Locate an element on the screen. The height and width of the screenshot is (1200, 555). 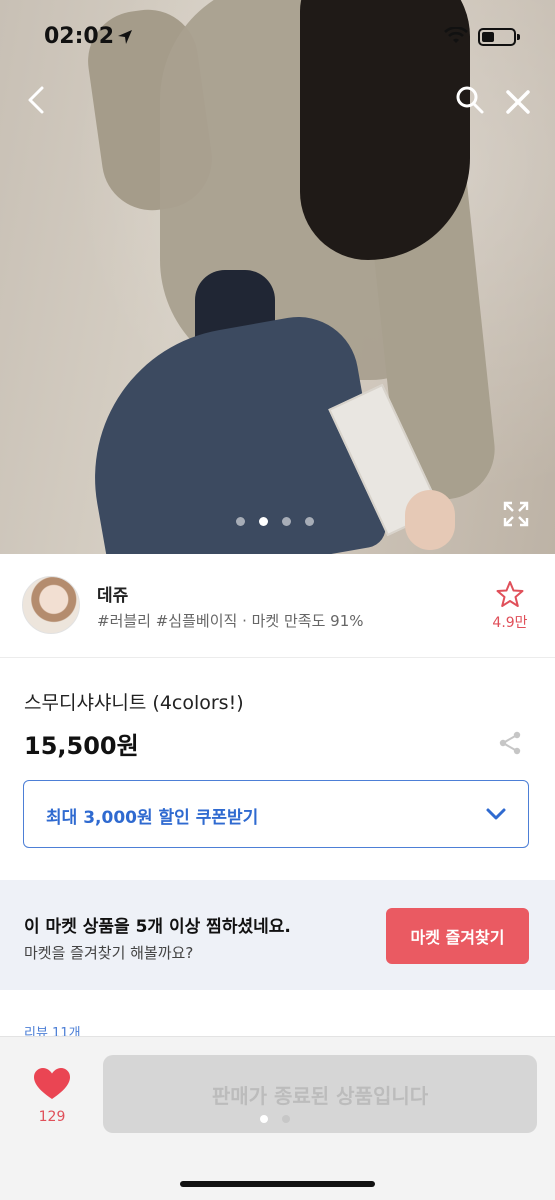
sold-out-button: 판매가 종료된 상품입니다 is located at coordinates (320, 1094).